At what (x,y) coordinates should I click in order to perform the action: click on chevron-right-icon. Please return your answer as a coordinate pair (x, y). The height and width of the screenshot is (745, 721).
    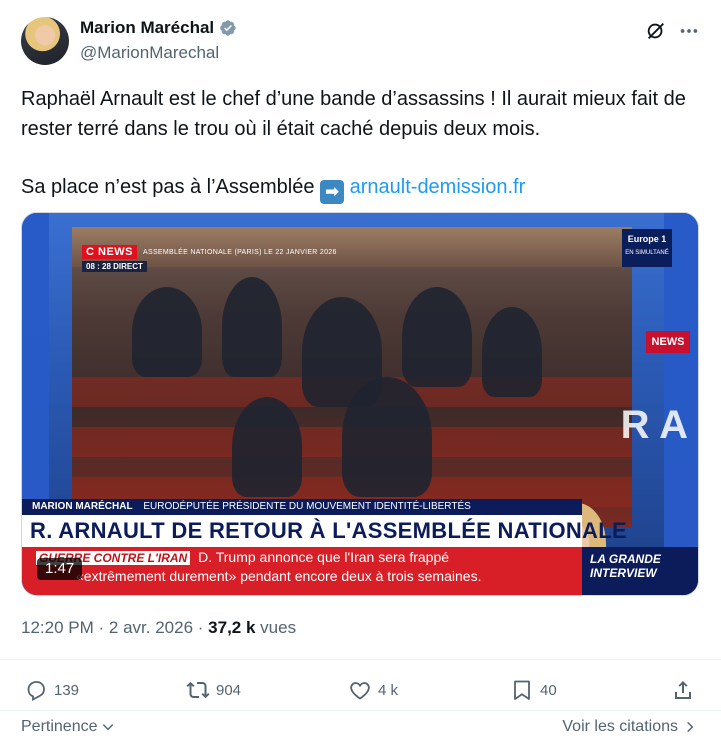
    Looking at the image, I should click on (690, 727).